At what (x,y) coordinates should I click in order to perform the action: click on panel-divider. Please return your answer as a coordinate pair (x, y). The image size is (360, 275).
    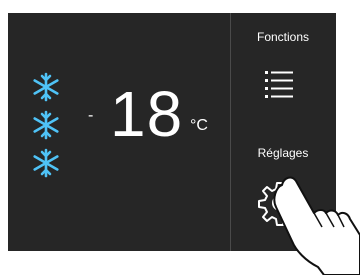
    Looking at the image, I should click on (230, 132).